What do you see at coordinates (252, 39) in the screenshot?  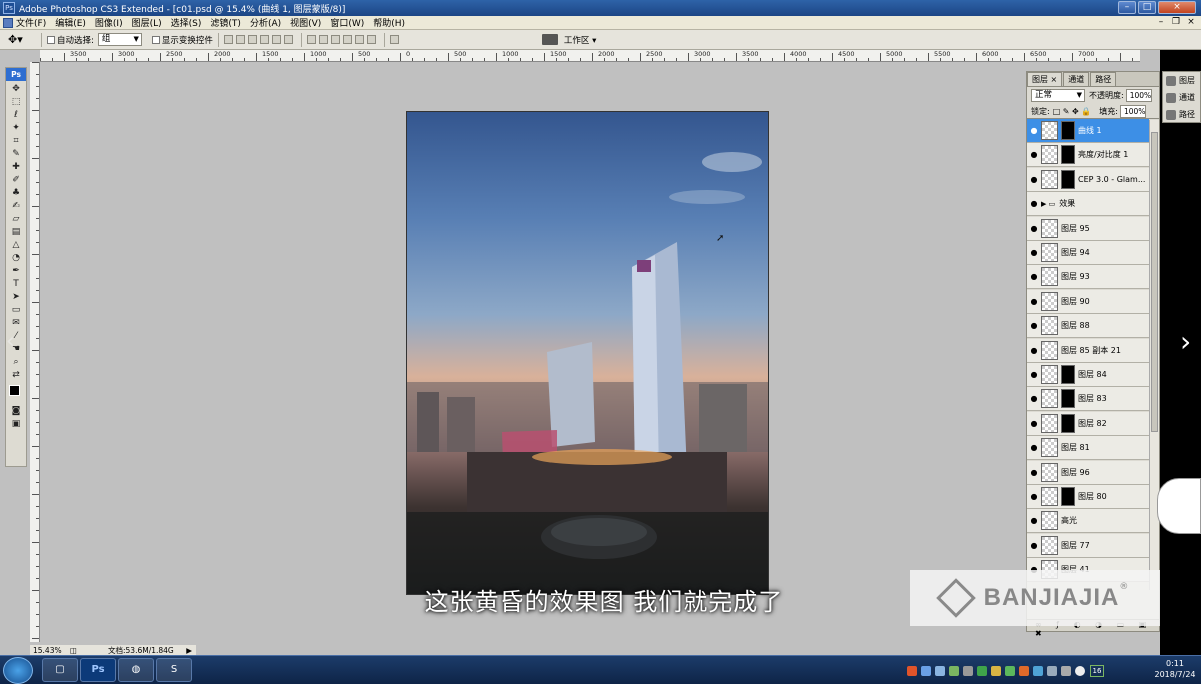 I see `align-bottom-icon` at bounding box center [252, 39].